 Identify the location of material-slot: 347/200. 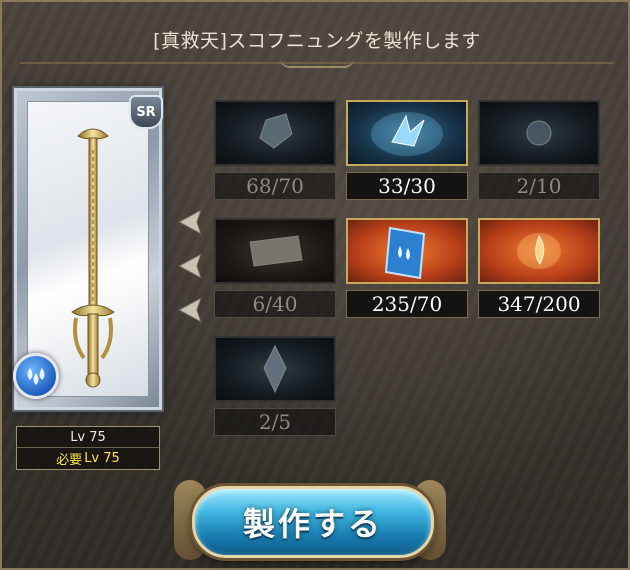
(539, 268).